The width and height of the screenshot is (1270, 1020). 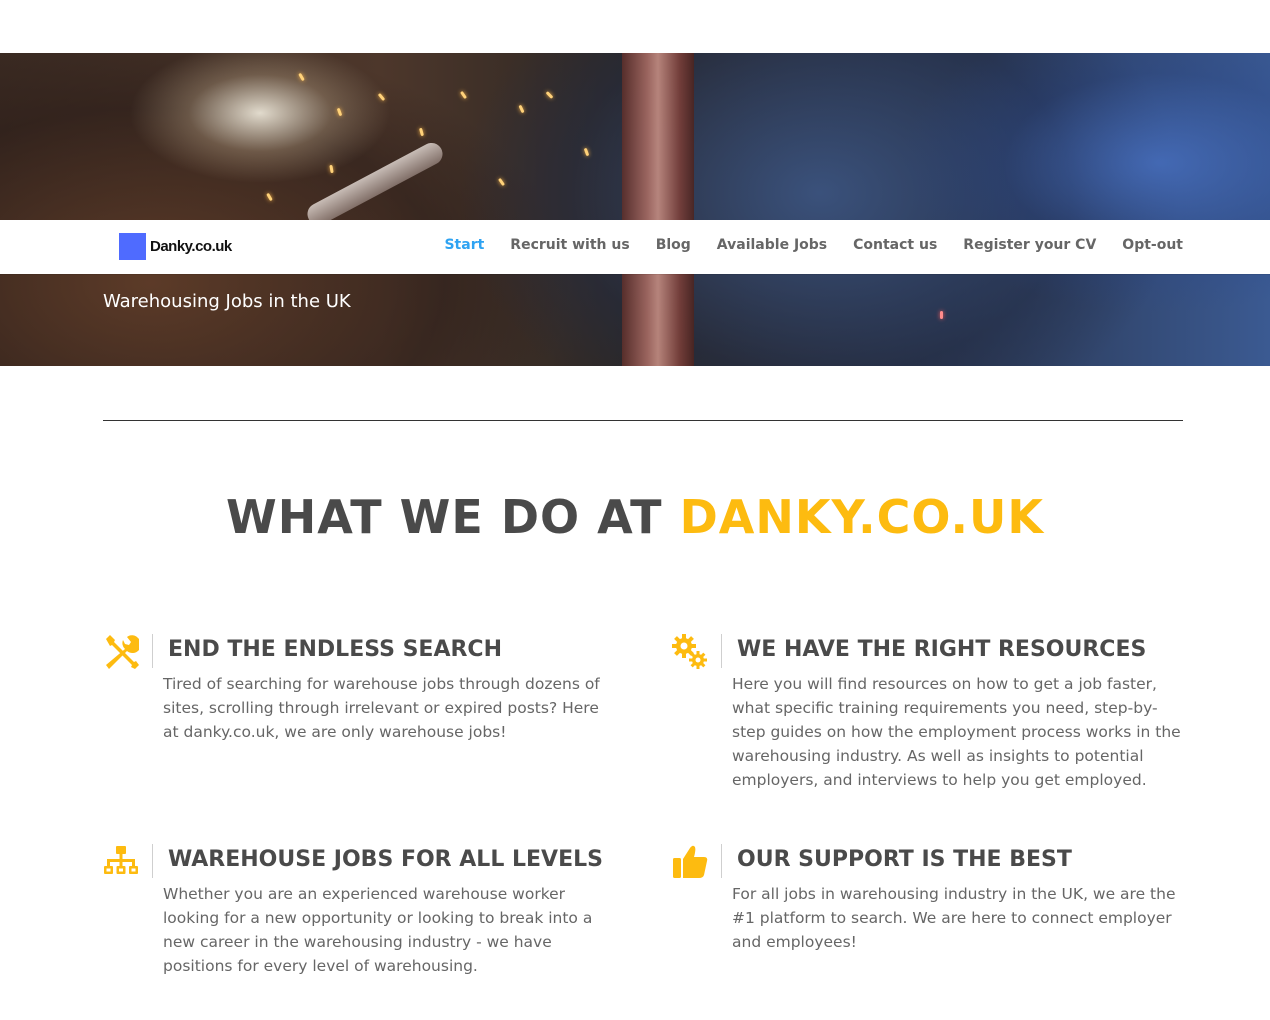 I want to click on section-headline: WHAT WE DO AT DANKY.CO.UK, so click(x=635, y=517).